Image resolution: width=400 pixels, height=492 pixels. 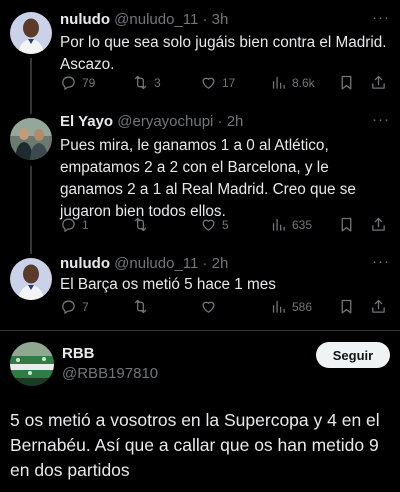 What do you see at coordinates (200, 330) in the screenshot?
I see `divider` at bounding box center [200, 330].